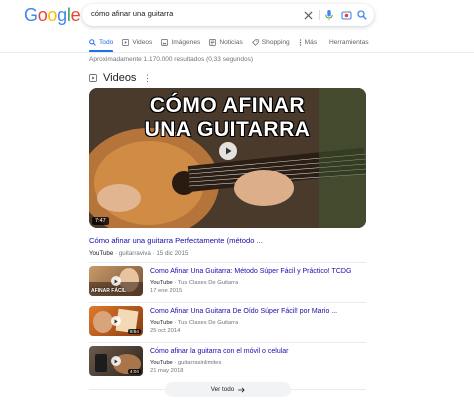 The width and height of the screenshot is (474, 413). Describe the element at coordinates (31, 15) in the screenshot. I see `logo-letter: G` at that location.